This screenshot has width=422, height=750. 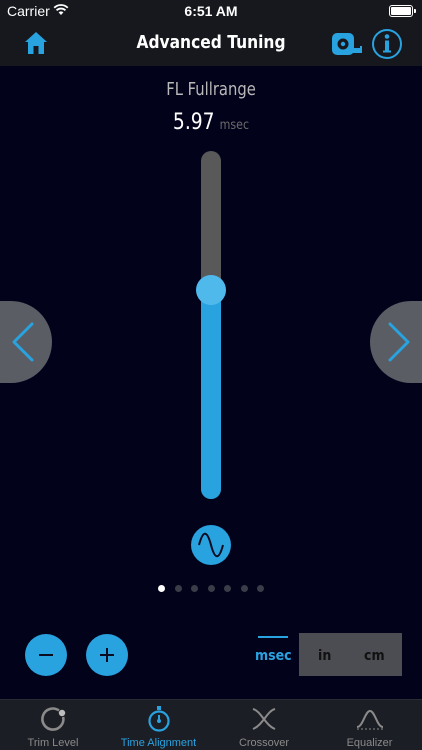 What do you see at coordinates (399, 342) in the screenshot?
I see `chevron-right-icon` at bounding box center [399, 342].